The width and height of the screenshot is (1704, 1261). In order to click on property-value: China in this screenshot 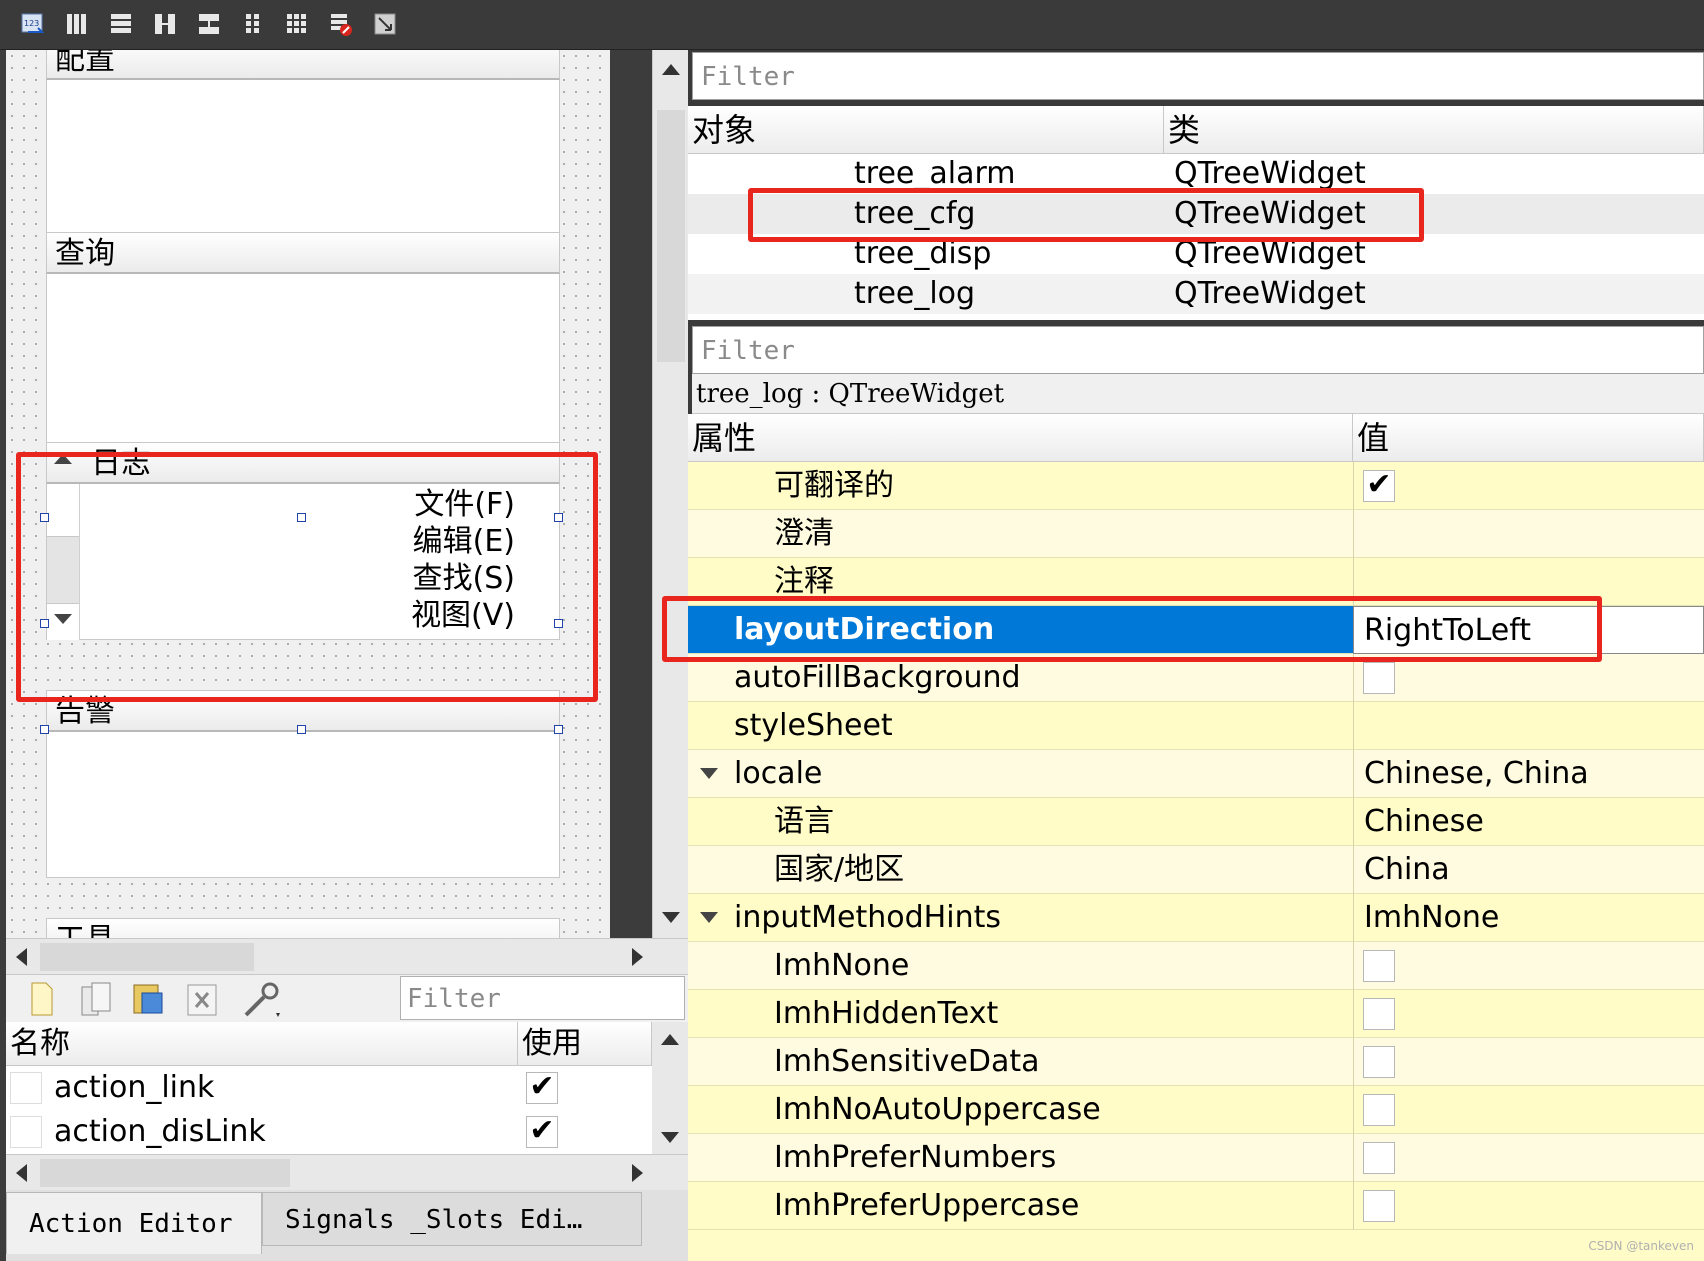, I will do `click(1528, 870)`.